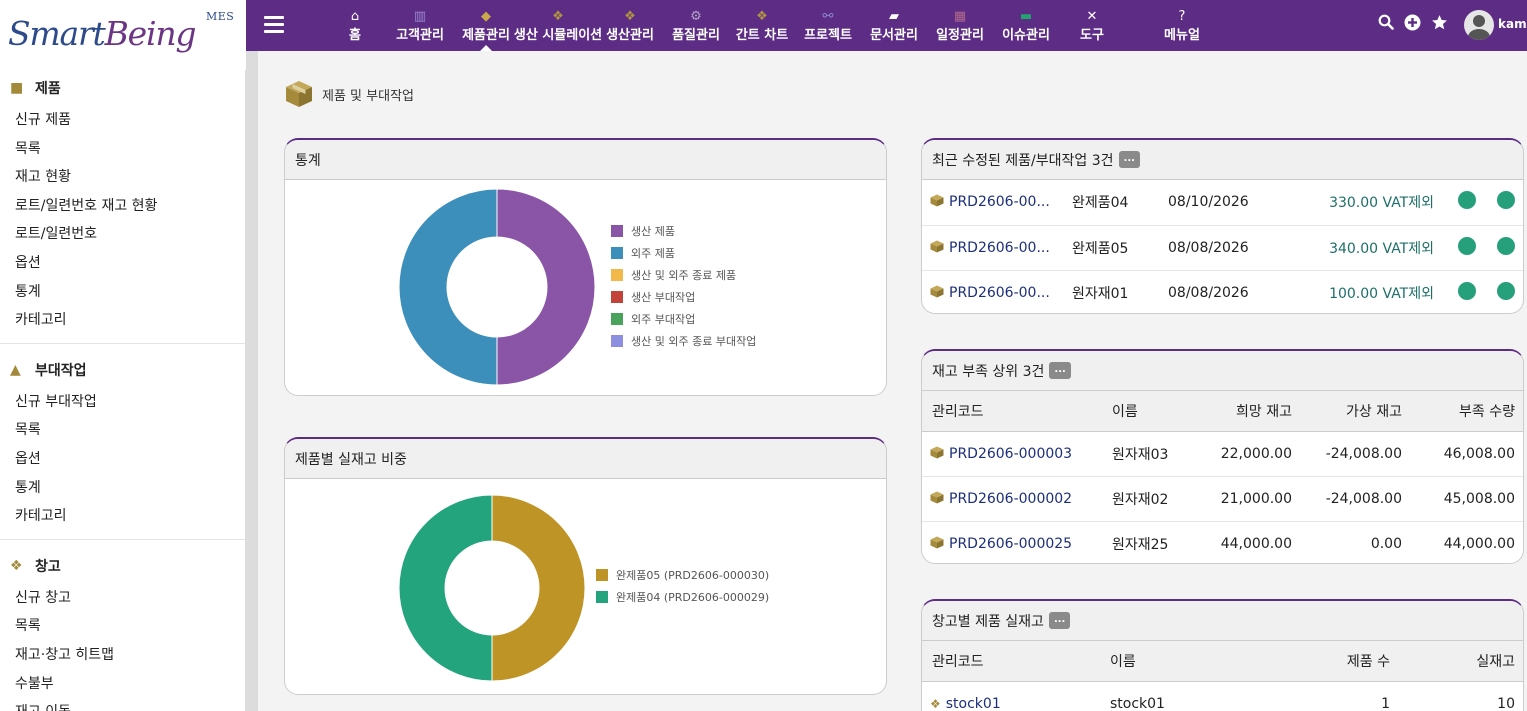 This screenshot has height=711, width=1527. Describe the element at coordinates (252, 381) in the screenshot. I see `sidebar-scrollbar` at that location.